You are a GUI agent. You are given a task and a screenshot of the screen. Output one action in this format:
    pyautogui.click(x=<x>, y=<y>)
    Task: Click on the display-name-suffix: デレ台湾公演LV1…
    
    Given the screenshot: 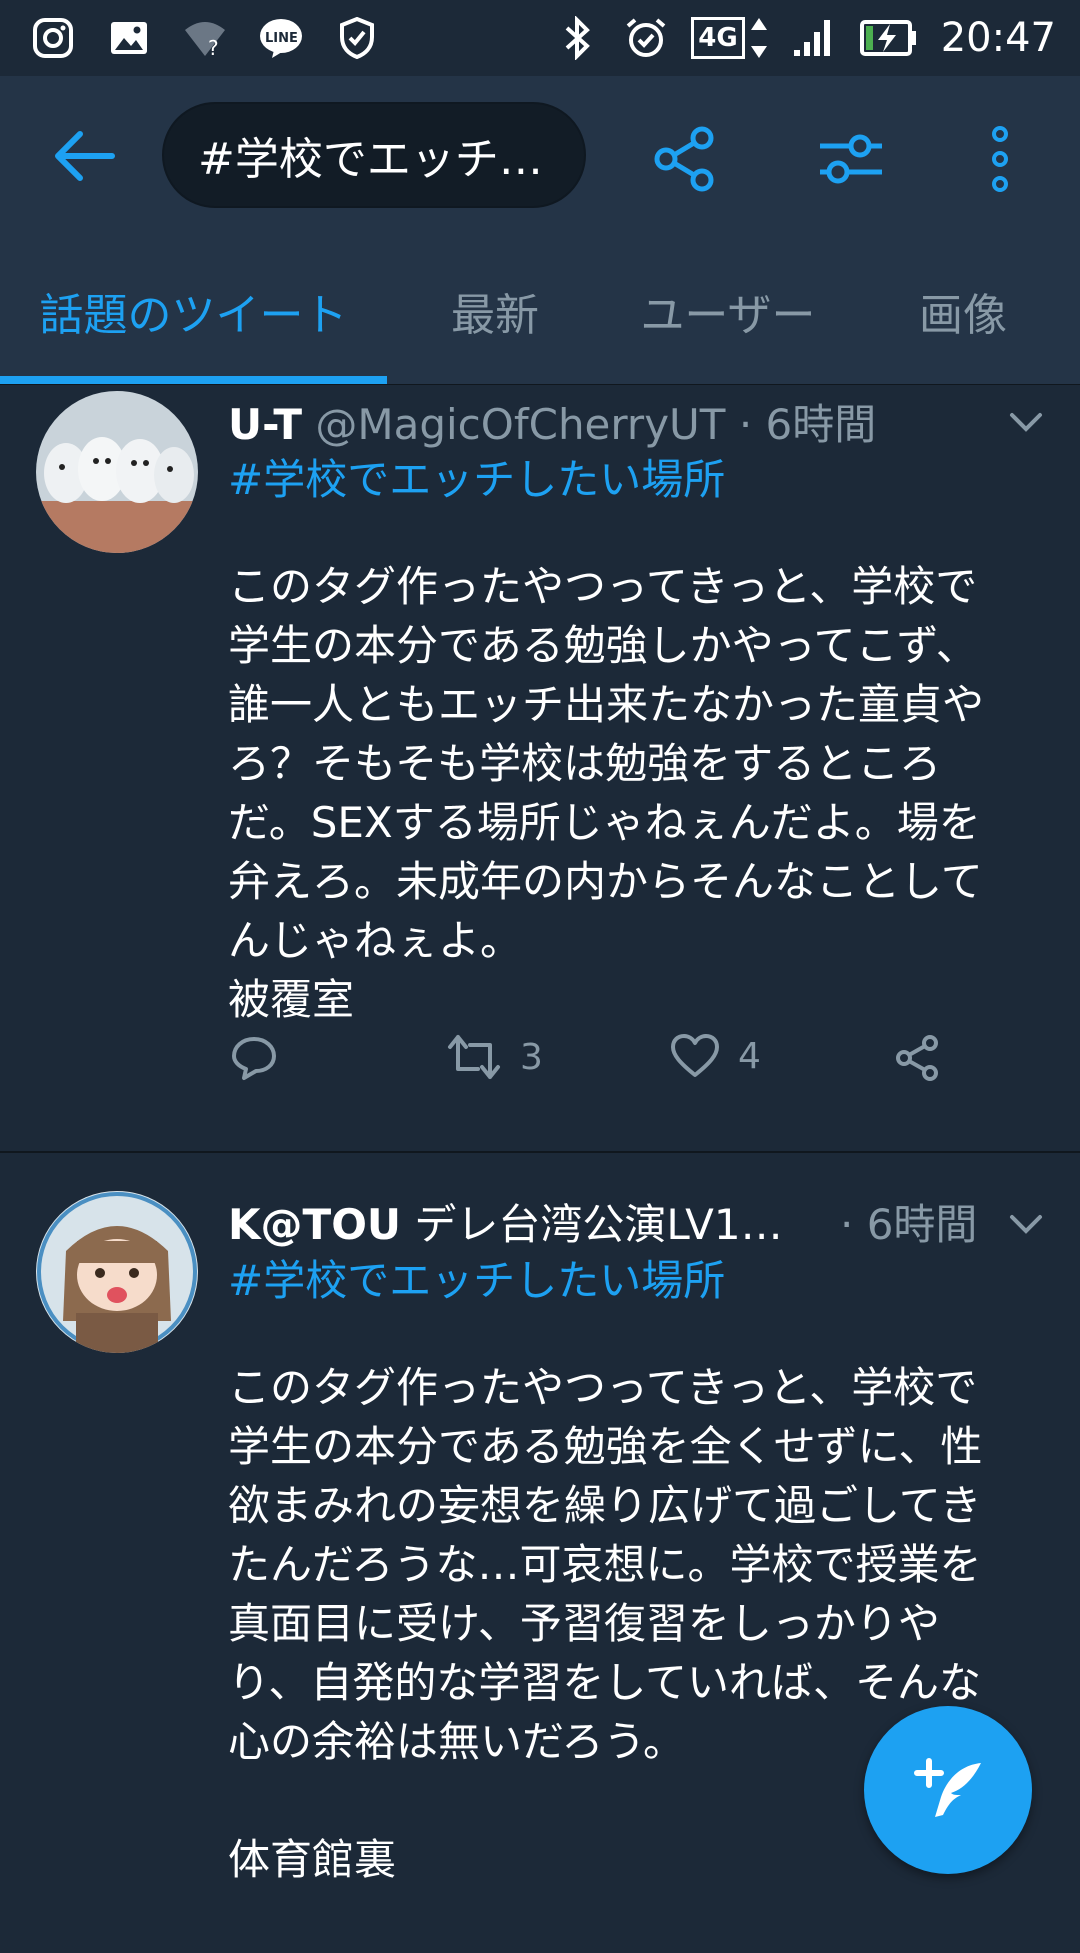 What is the action you would take?
    pyautogui.click(x=598, y=1224)
    